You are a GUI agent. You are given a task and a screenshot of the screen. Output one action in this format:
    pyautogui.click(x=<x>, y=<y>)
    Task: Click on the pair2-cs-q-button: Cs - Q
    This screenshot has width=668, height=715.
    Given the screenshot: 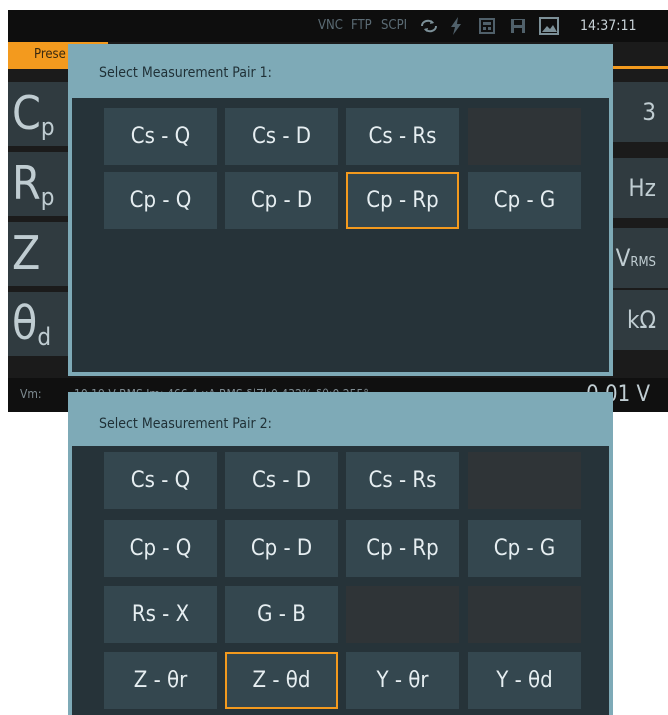 What is the action you would take?
    pyautogui.click(x=160, y=480)
    